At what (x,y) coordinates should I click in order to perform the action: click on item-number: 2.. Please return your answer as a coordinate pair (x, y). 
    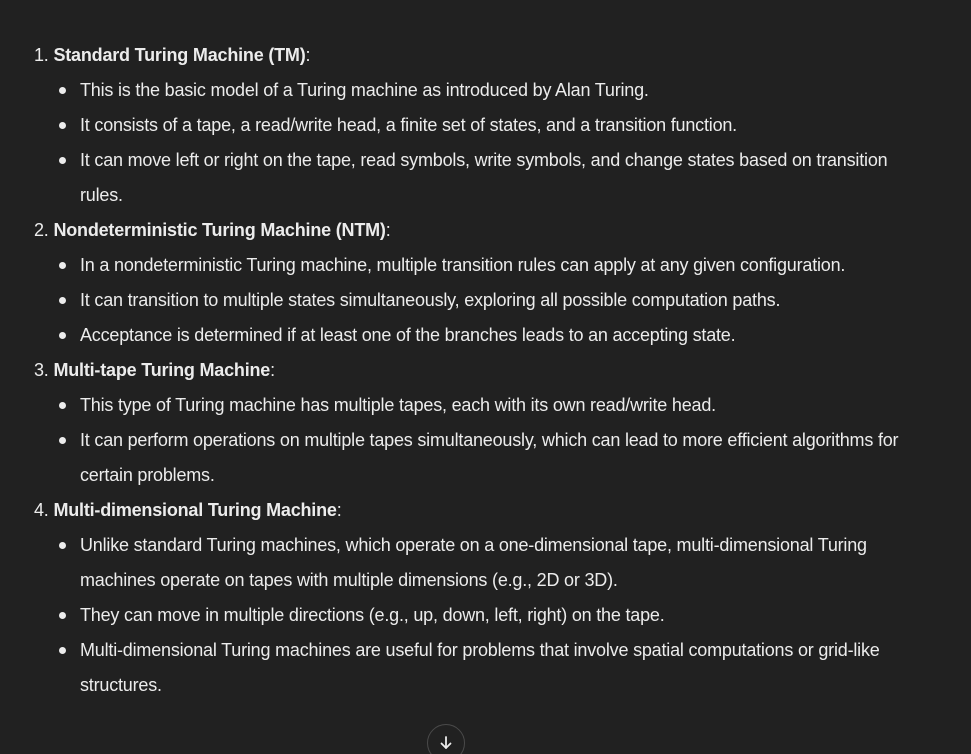
    Looking at the image, I should click on (41, 230).